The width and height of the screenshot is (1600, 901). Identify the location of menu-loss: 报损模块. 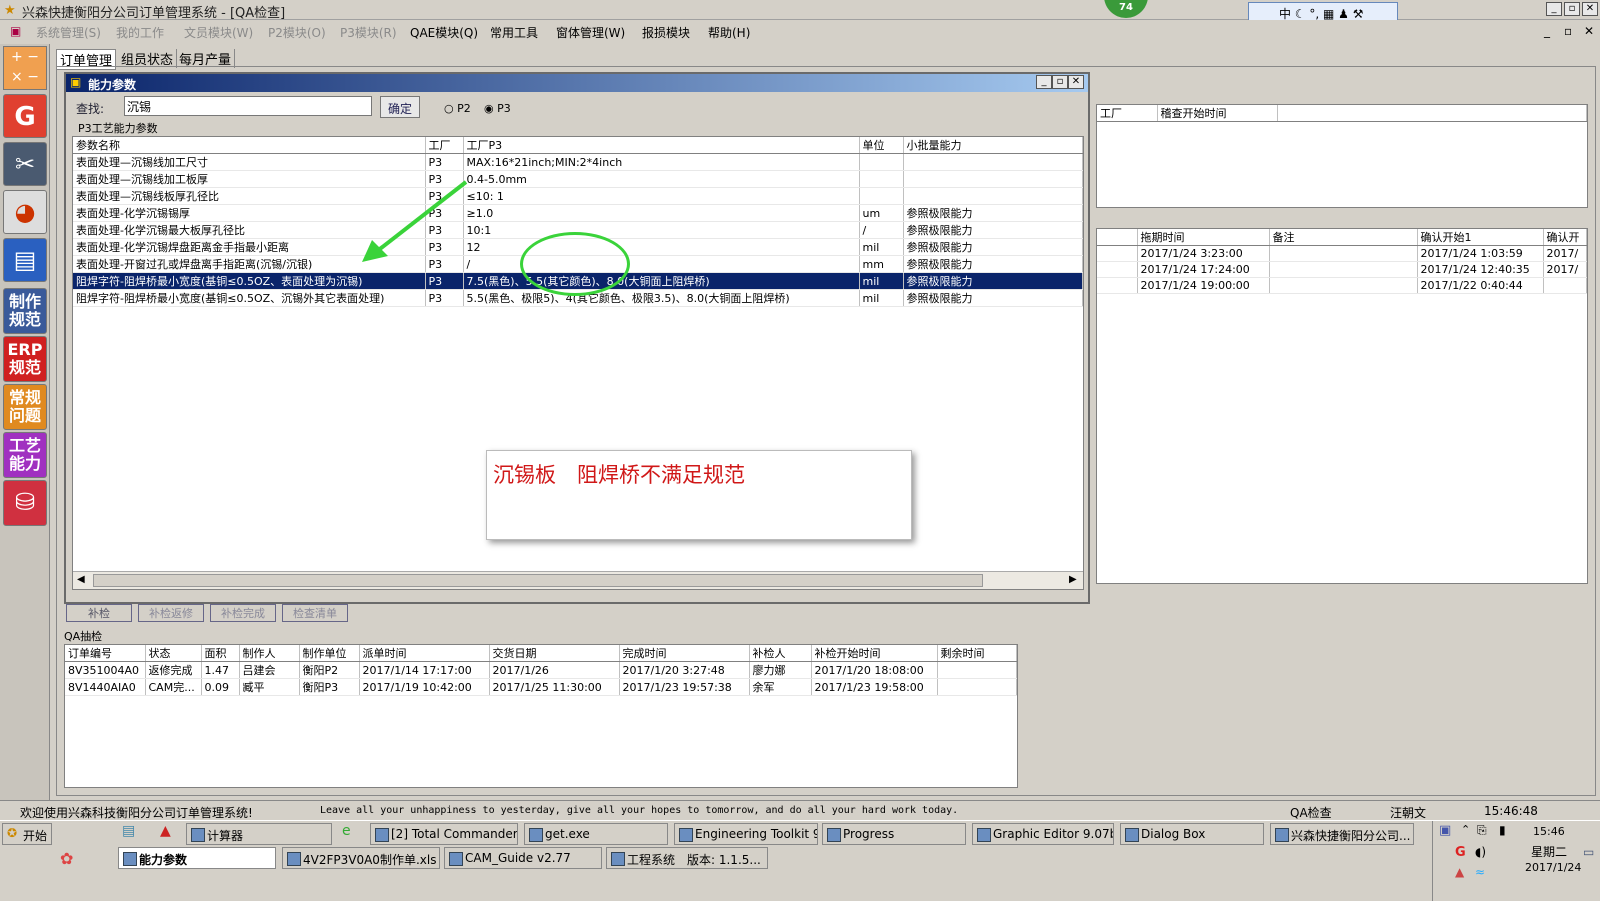
(666, 32).